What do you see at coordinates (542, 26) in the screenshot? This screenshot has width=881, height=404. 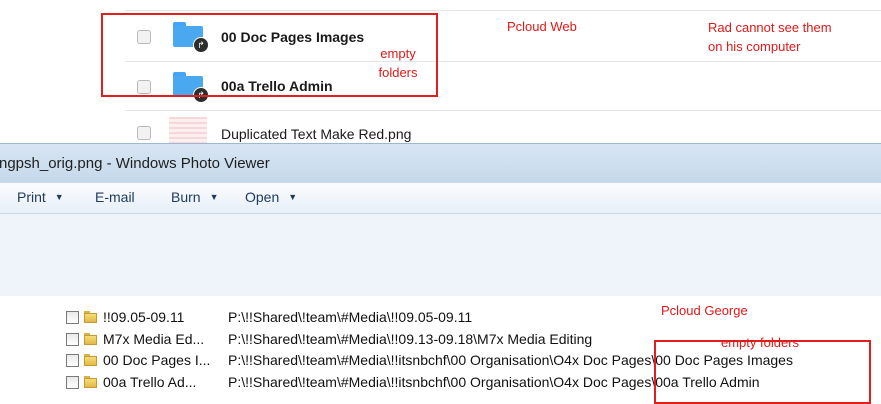 I see `annotation-pcloud-web: Pcloud Web` at bounding box center [542, 26].